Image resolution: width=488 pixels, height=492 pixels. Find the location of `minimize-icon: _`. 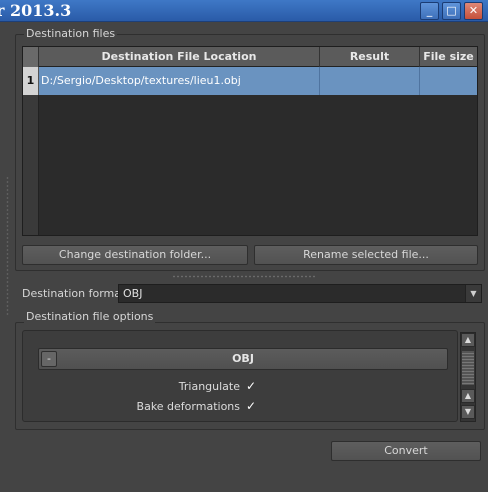

minimize-icon: _ is located at coordinates (429, 10).